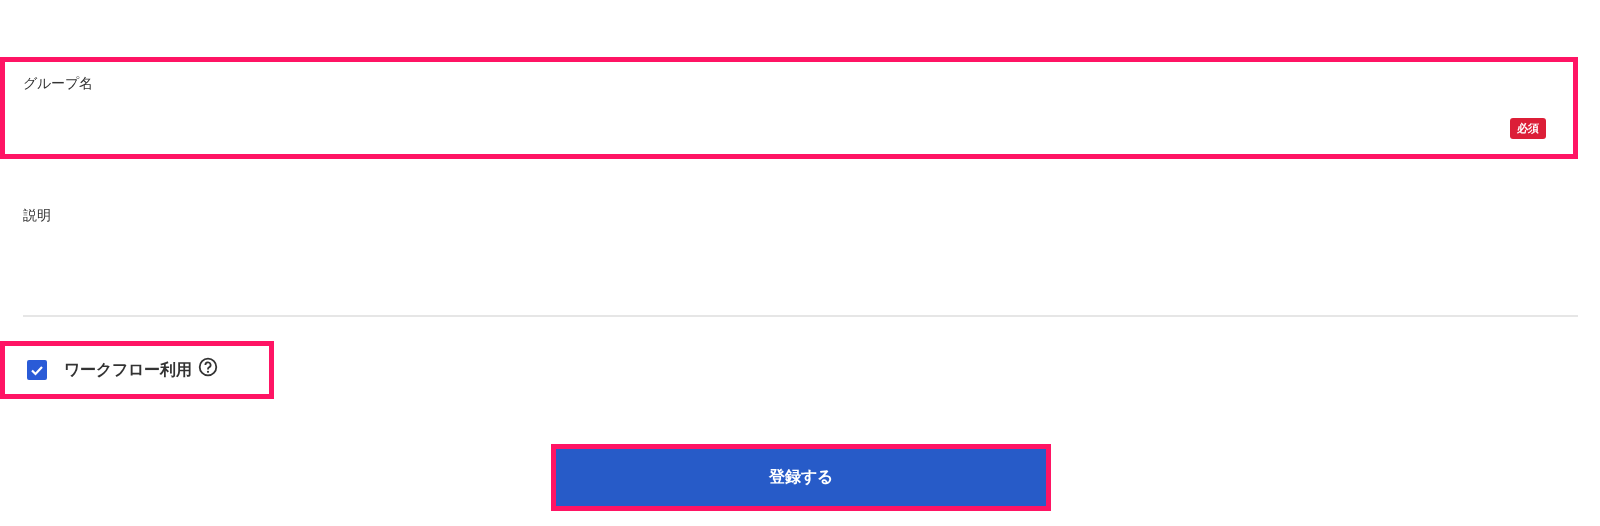 This screenshot has width=1600, height=526. What do you see at coordinates (37, 216) in the screenshot?
I see `field-label: 説明` at bounding box center [37, 216].